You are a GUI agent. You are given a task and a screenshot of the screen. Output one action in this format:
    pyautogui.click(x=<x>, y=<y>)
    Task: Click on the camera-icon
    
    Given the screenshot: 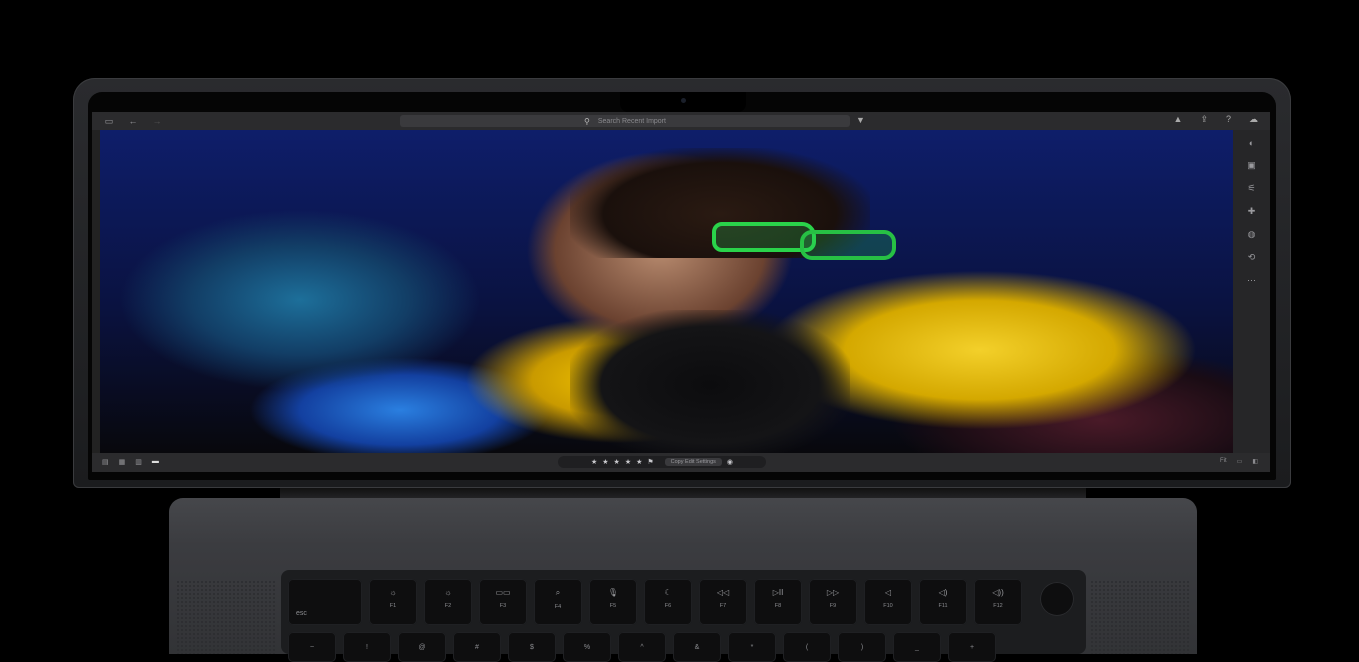 What is the action you would take?
    pyautogui.click(x=683, y=100)
    